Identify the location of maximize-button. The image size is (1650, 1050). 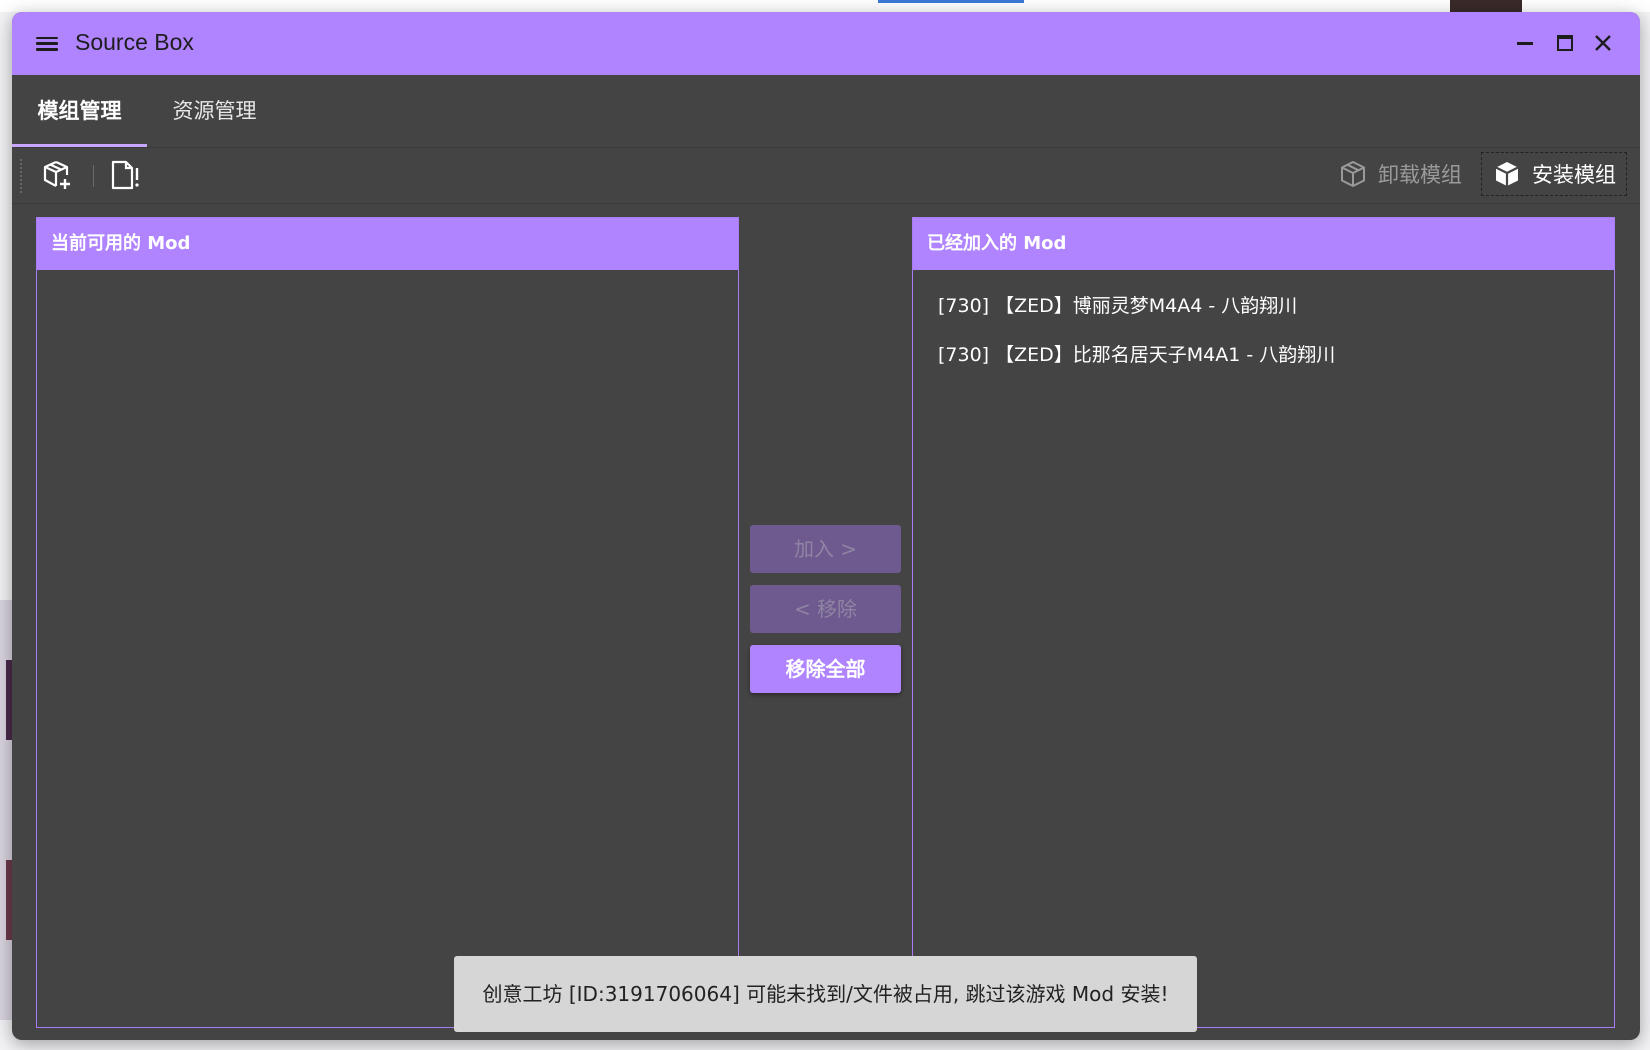
(1565, 43).